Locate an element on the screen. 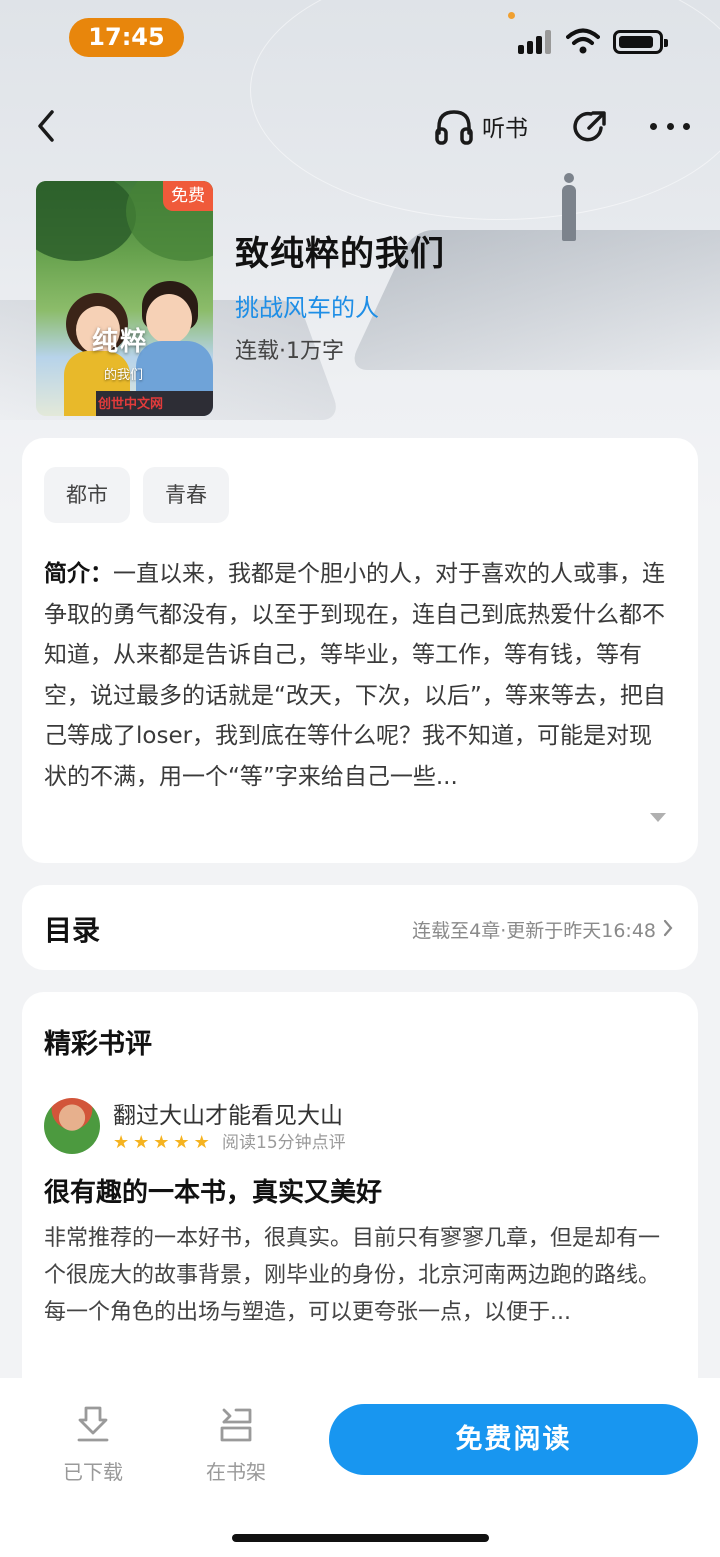 This screenshot has height=1557, width=720. cellular-signal-icon is located at coordinates (537, 42).